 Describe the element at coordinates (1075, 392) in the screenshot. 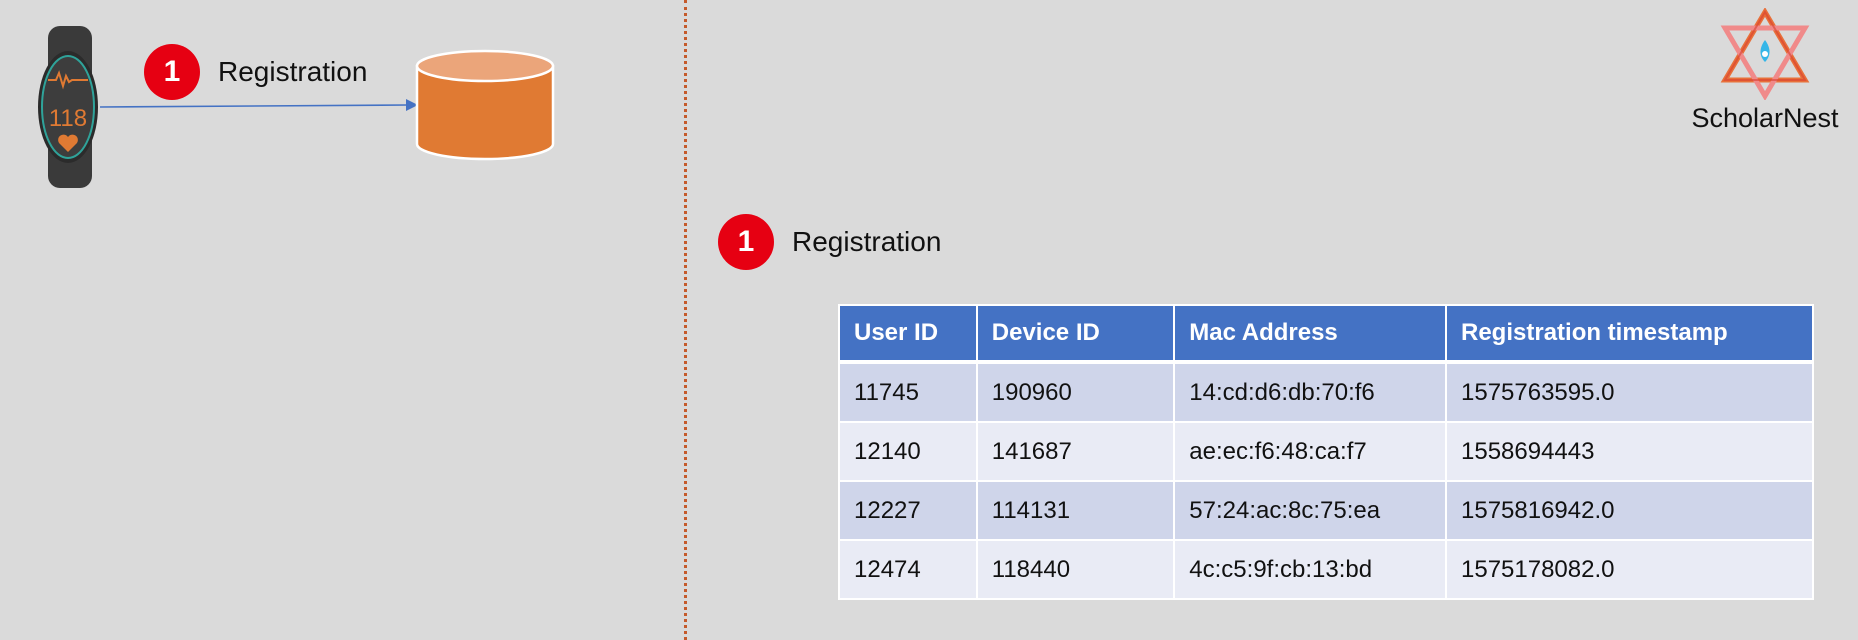

I see `table-cell: 190960` at that location.